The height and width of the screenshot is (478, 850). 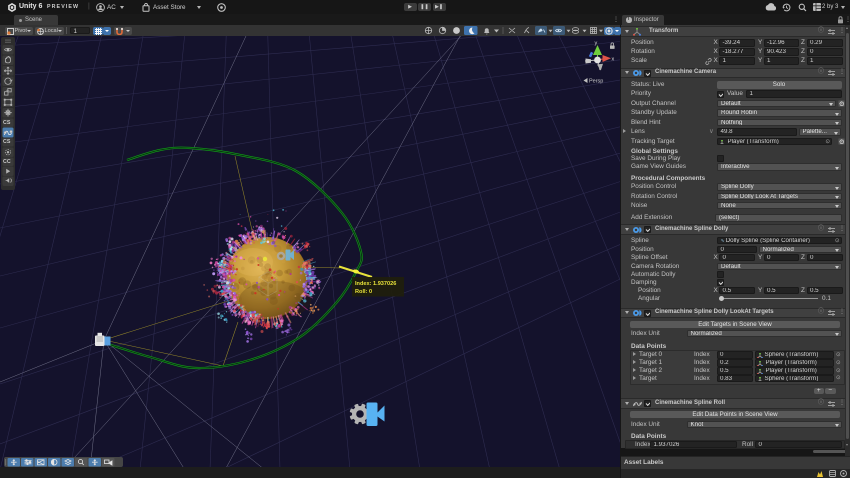 What do you see at coordinates (596, 82) in the screenshot?
I see `svg-text: Persp` at bounding box center [596, 82].